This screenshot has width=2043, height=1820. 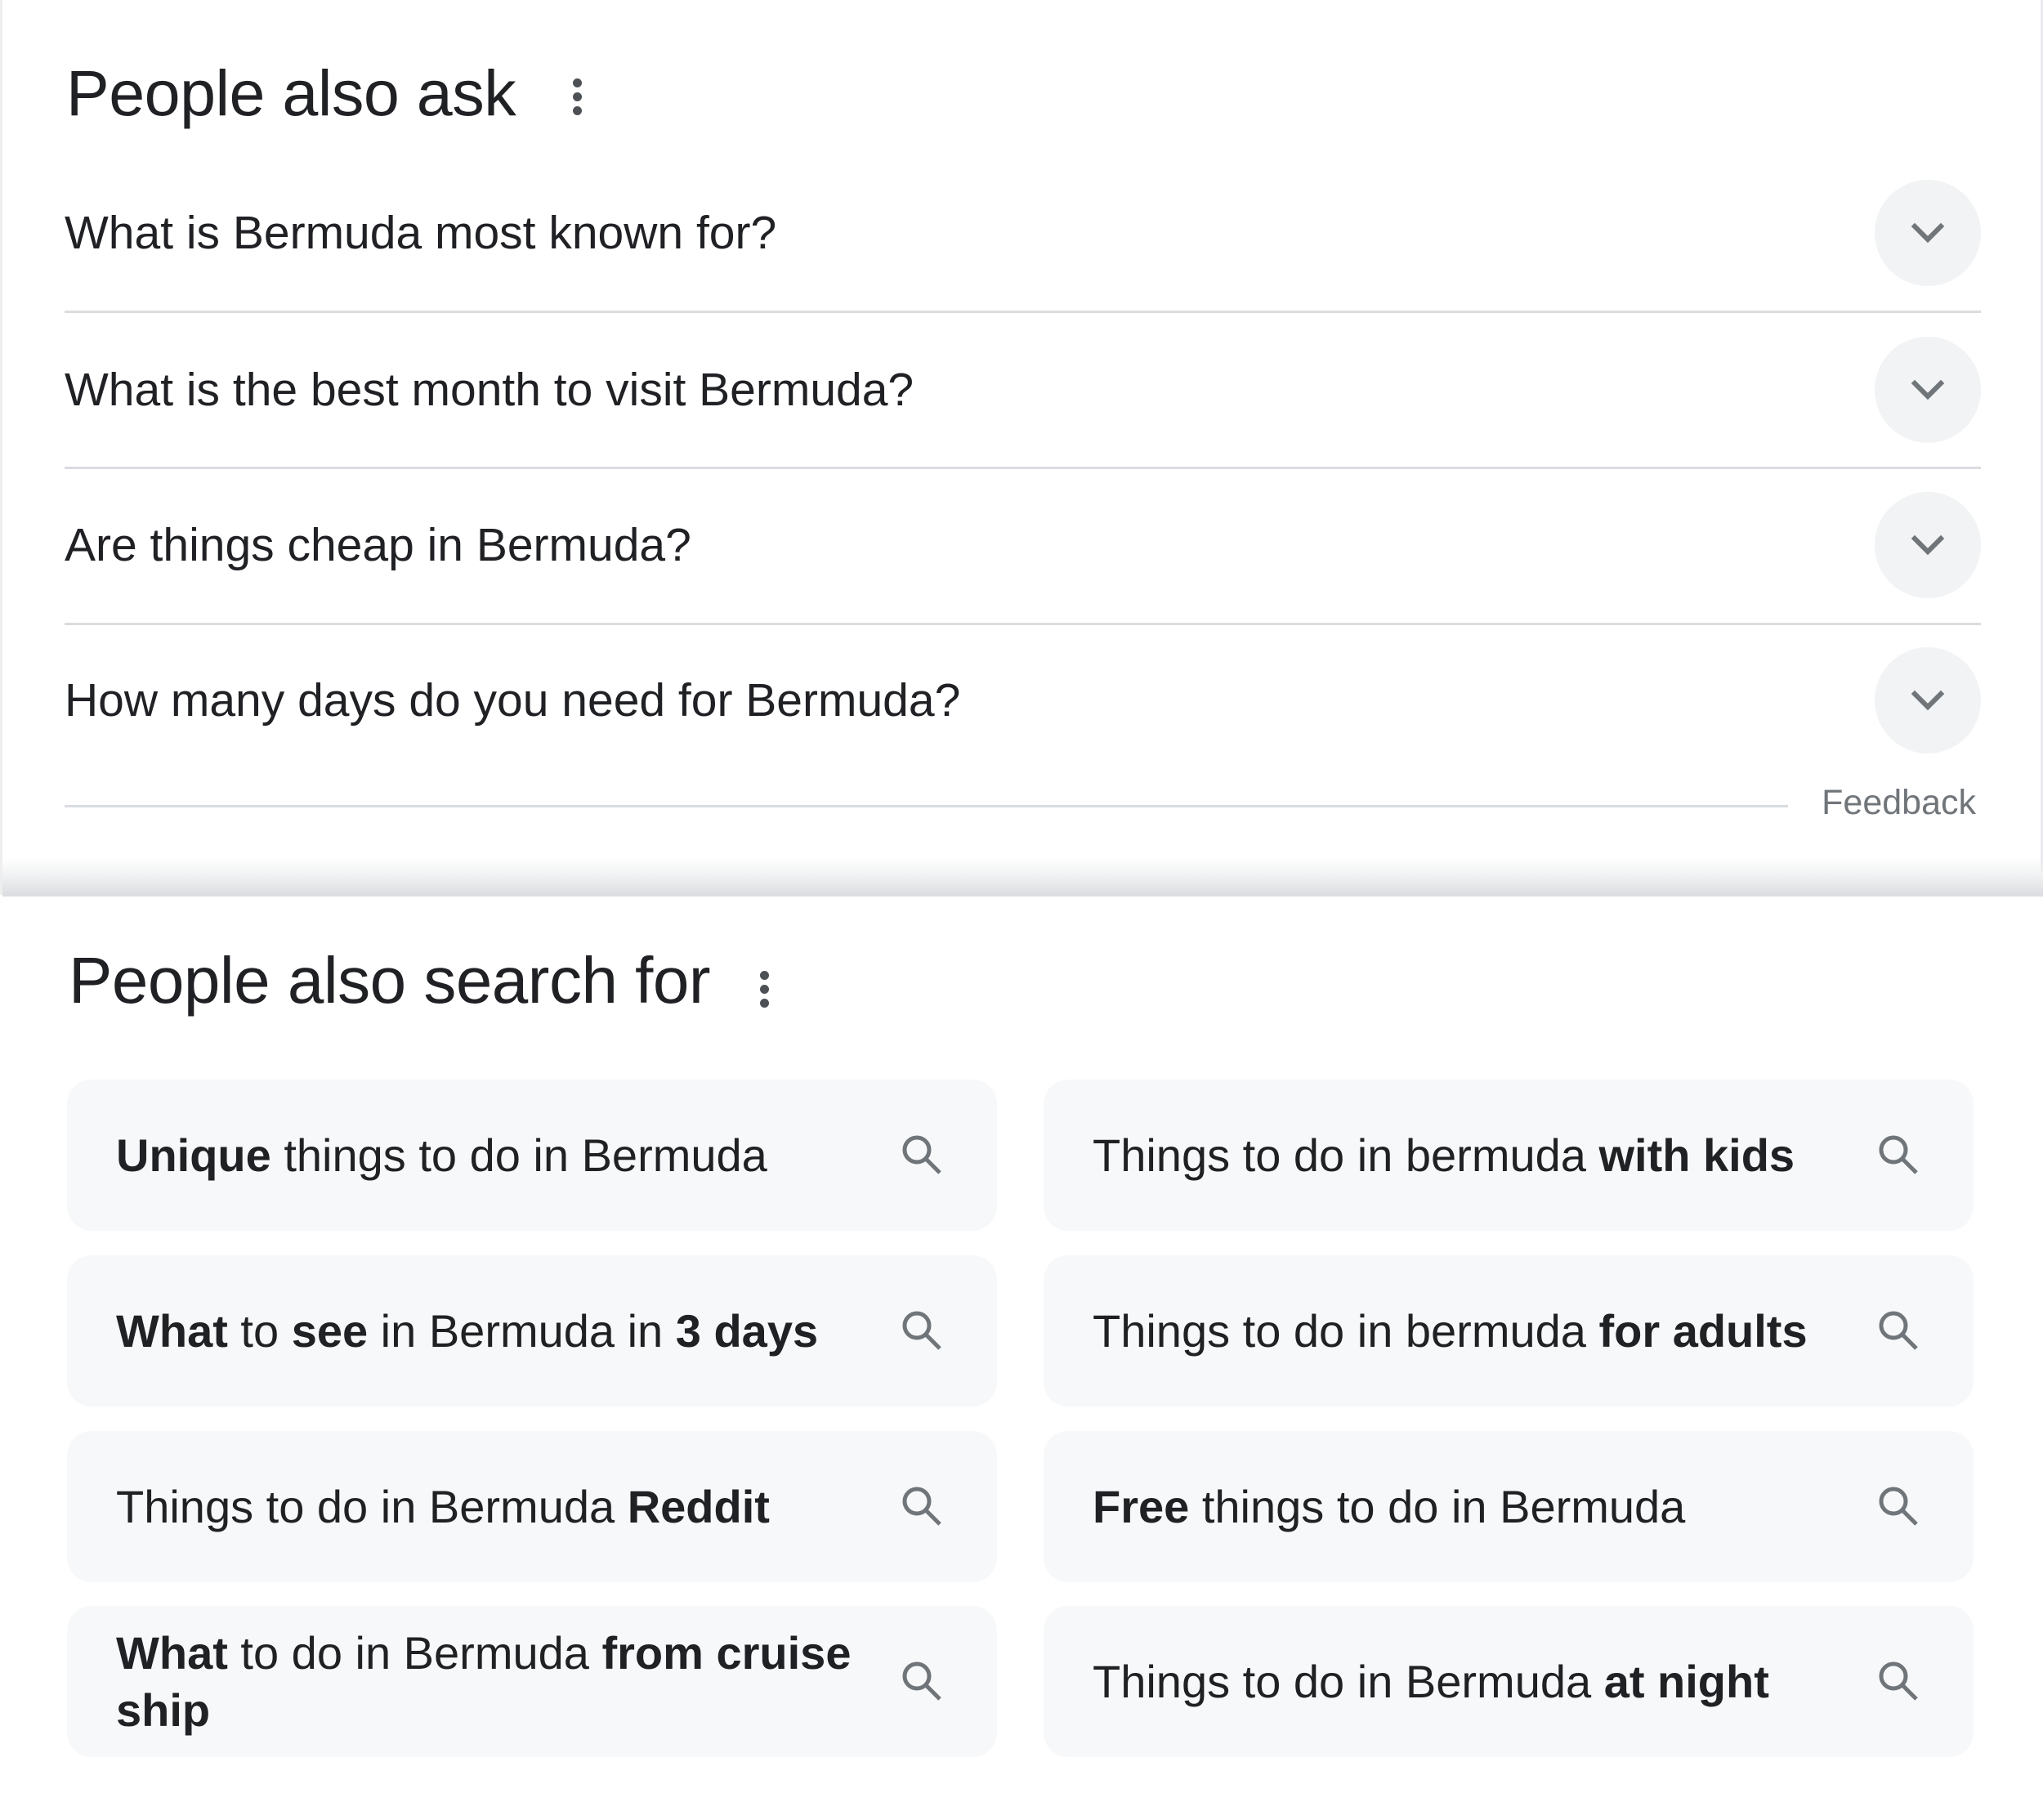 What do you see at coordinates (1899, 803) in the screenshot?
I see `feedback-link: Feedback` at bounding box center [1899, 803].